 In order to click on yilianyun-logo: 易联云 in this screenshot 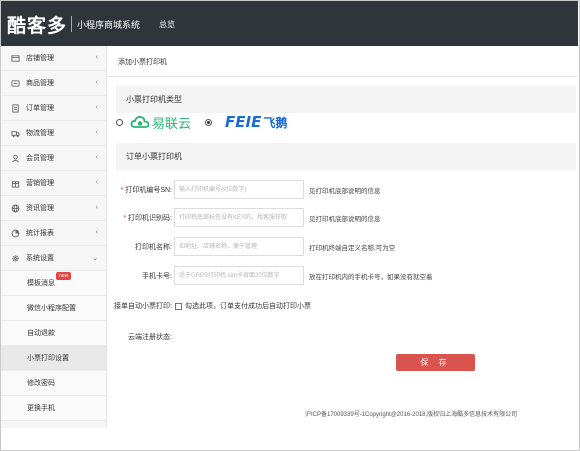, I will do `click(160, 122)`.